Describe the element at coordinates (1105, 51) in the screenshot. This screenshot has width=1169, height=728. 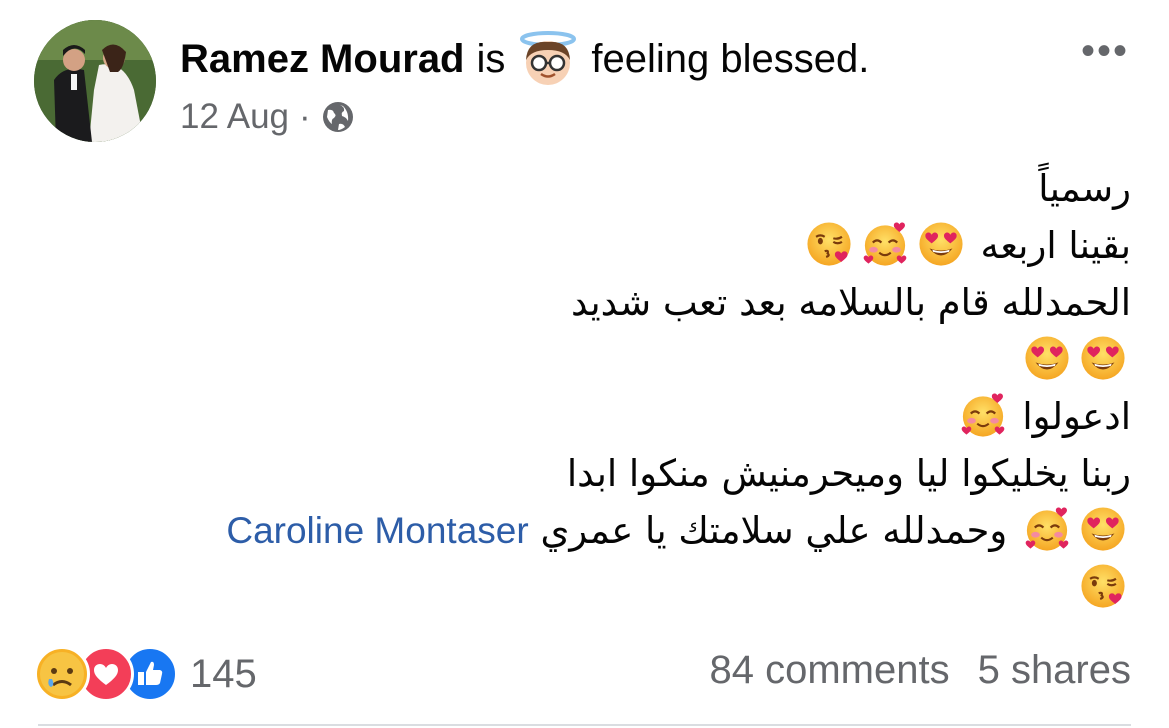
I see `more-options-icon: •••` at that location.